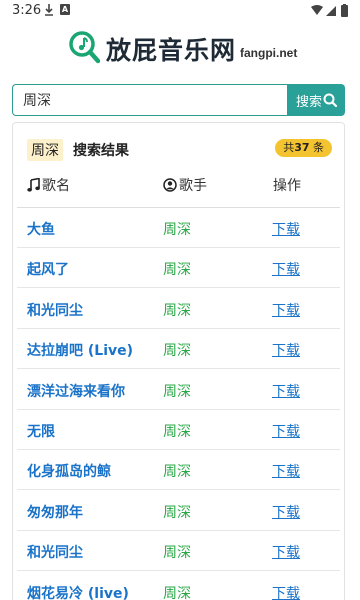 The height and width of the screenshot is (600, 360). What do you see at coordinates (180, 11) in the screenshot?
I see `status-bar: 3:26 A` at bounding box center [180, 11].